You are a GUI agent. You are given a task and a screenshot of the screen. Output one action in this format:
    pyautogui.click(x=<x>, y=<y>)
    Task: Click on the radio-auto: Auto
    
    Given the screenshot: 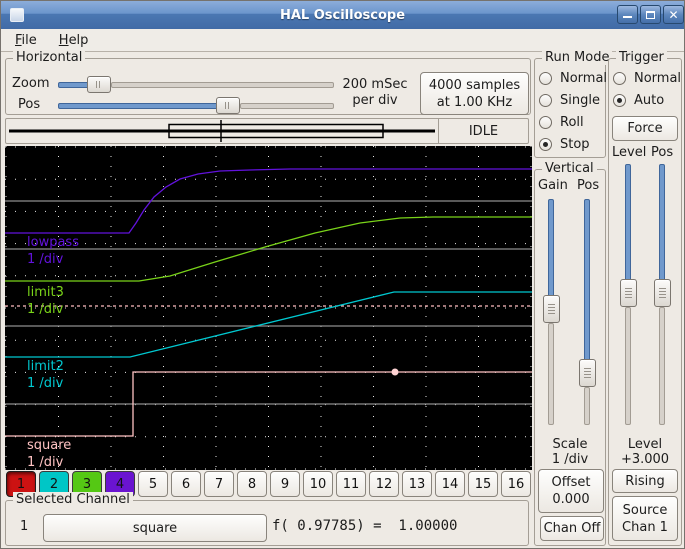 What is the action you would take?
    pyautogui.click(x=647, y=100)
    